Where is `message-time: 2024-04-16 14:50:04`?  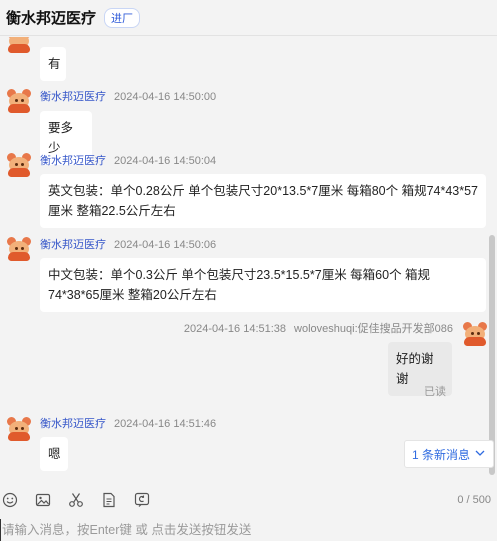
message-time: 2024-04-16 14:50:04 is located at coordinates (165, 161).